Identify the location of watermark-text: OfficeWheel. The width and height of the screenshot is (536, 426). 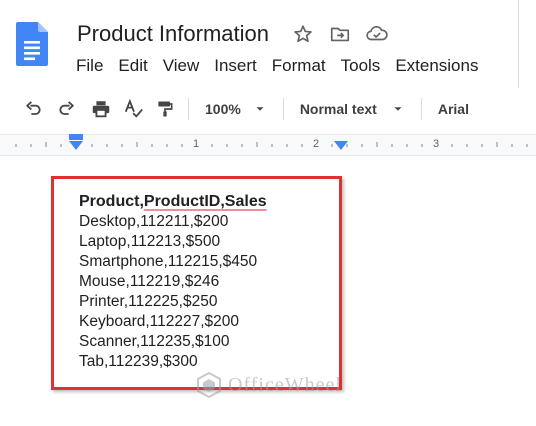
(285, 384).